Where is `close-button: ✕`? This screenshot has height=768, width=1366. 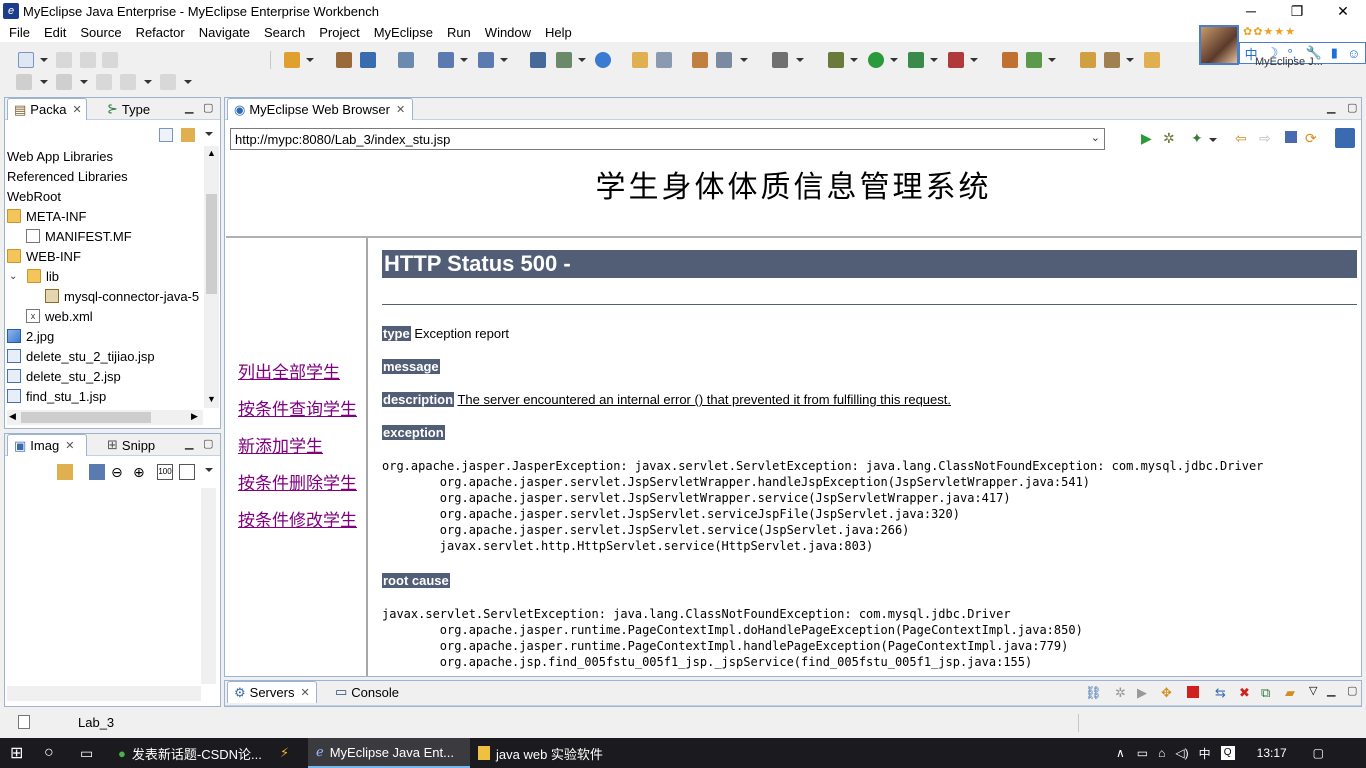
close-button: ✕ is located at coordinates (1343, 11).